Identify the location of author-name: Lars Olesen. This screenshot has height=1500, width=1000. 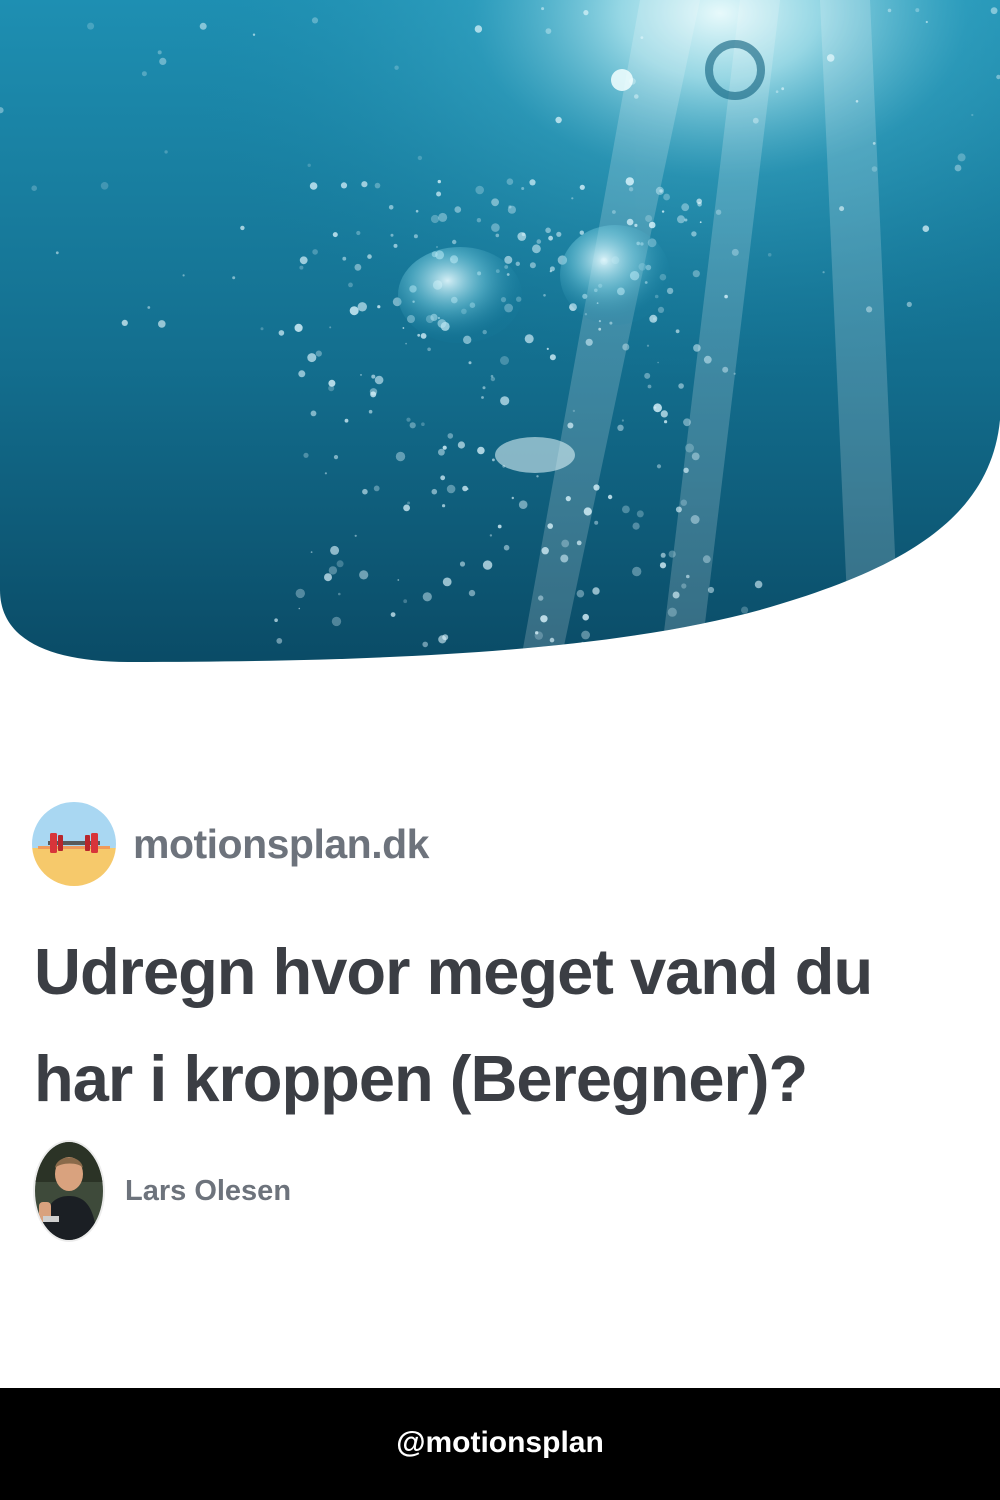
(208, 1191).